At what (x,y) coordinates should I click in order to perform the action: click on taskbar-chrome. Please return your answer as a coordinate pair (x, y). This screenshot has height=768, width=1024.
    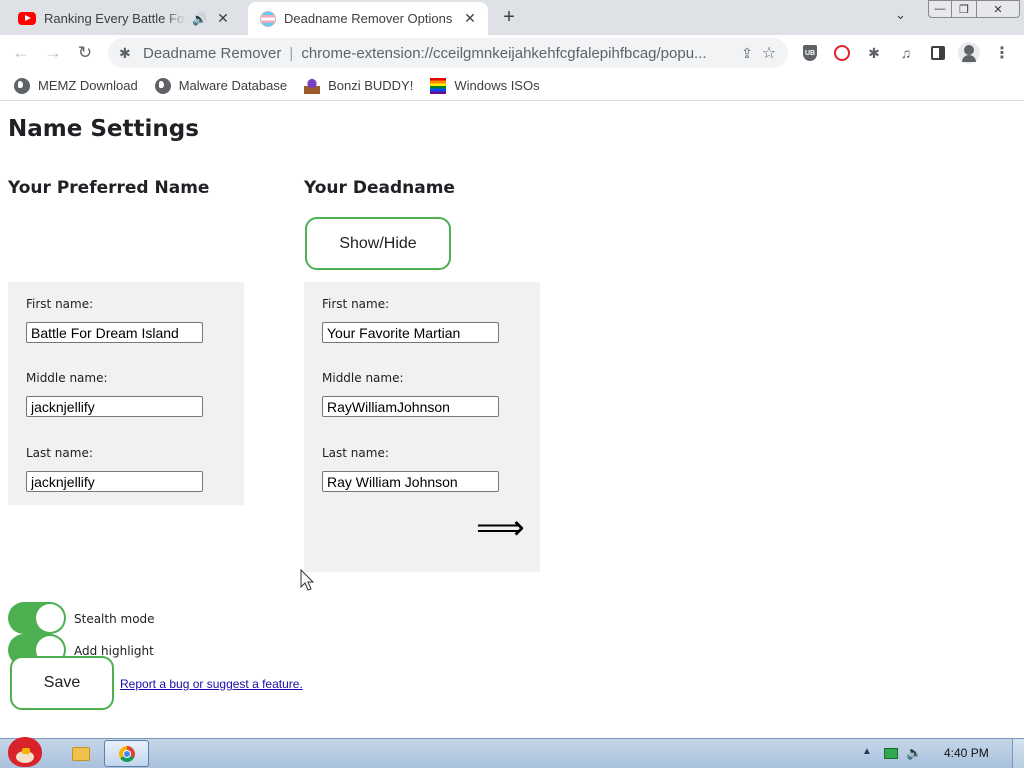
    Looking at the image, I should click on (126, 753).